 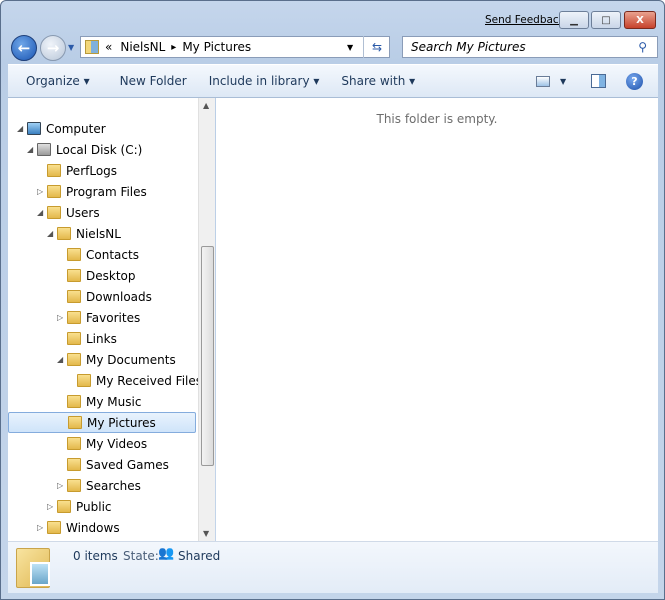 What do you see at coordinates (102, 422) in the screenshot?
I see `tree-item-my-pictures: My Pictures` at bounding box center [102, 422].